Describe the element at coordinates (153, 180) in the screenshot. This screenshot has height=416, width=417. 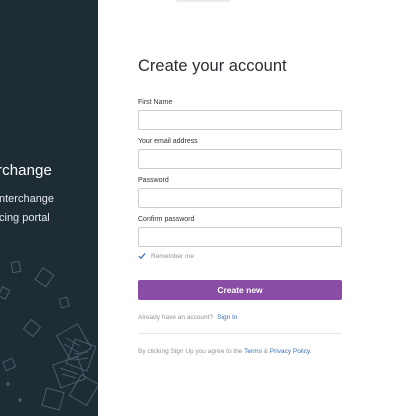
I see `password-label: Password` at that location.